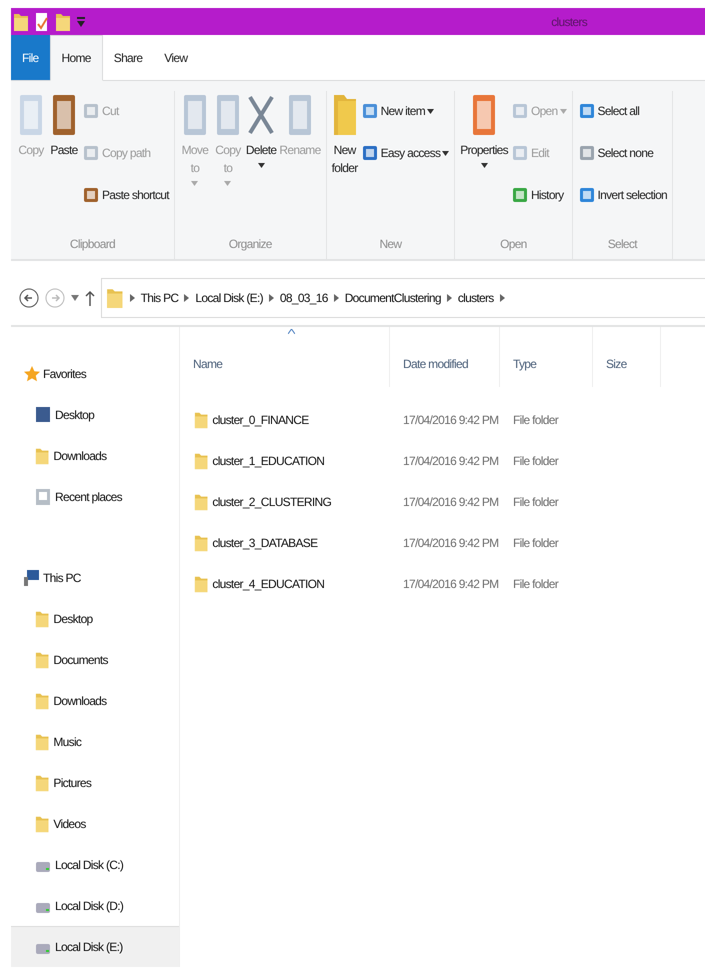 The height and width of the screenshot is (969, 705). What do you see at coordinates (125, 195) in the screenshot?
I see `ribbon-button: Paste shortcut` at bounding box center [125, 195].